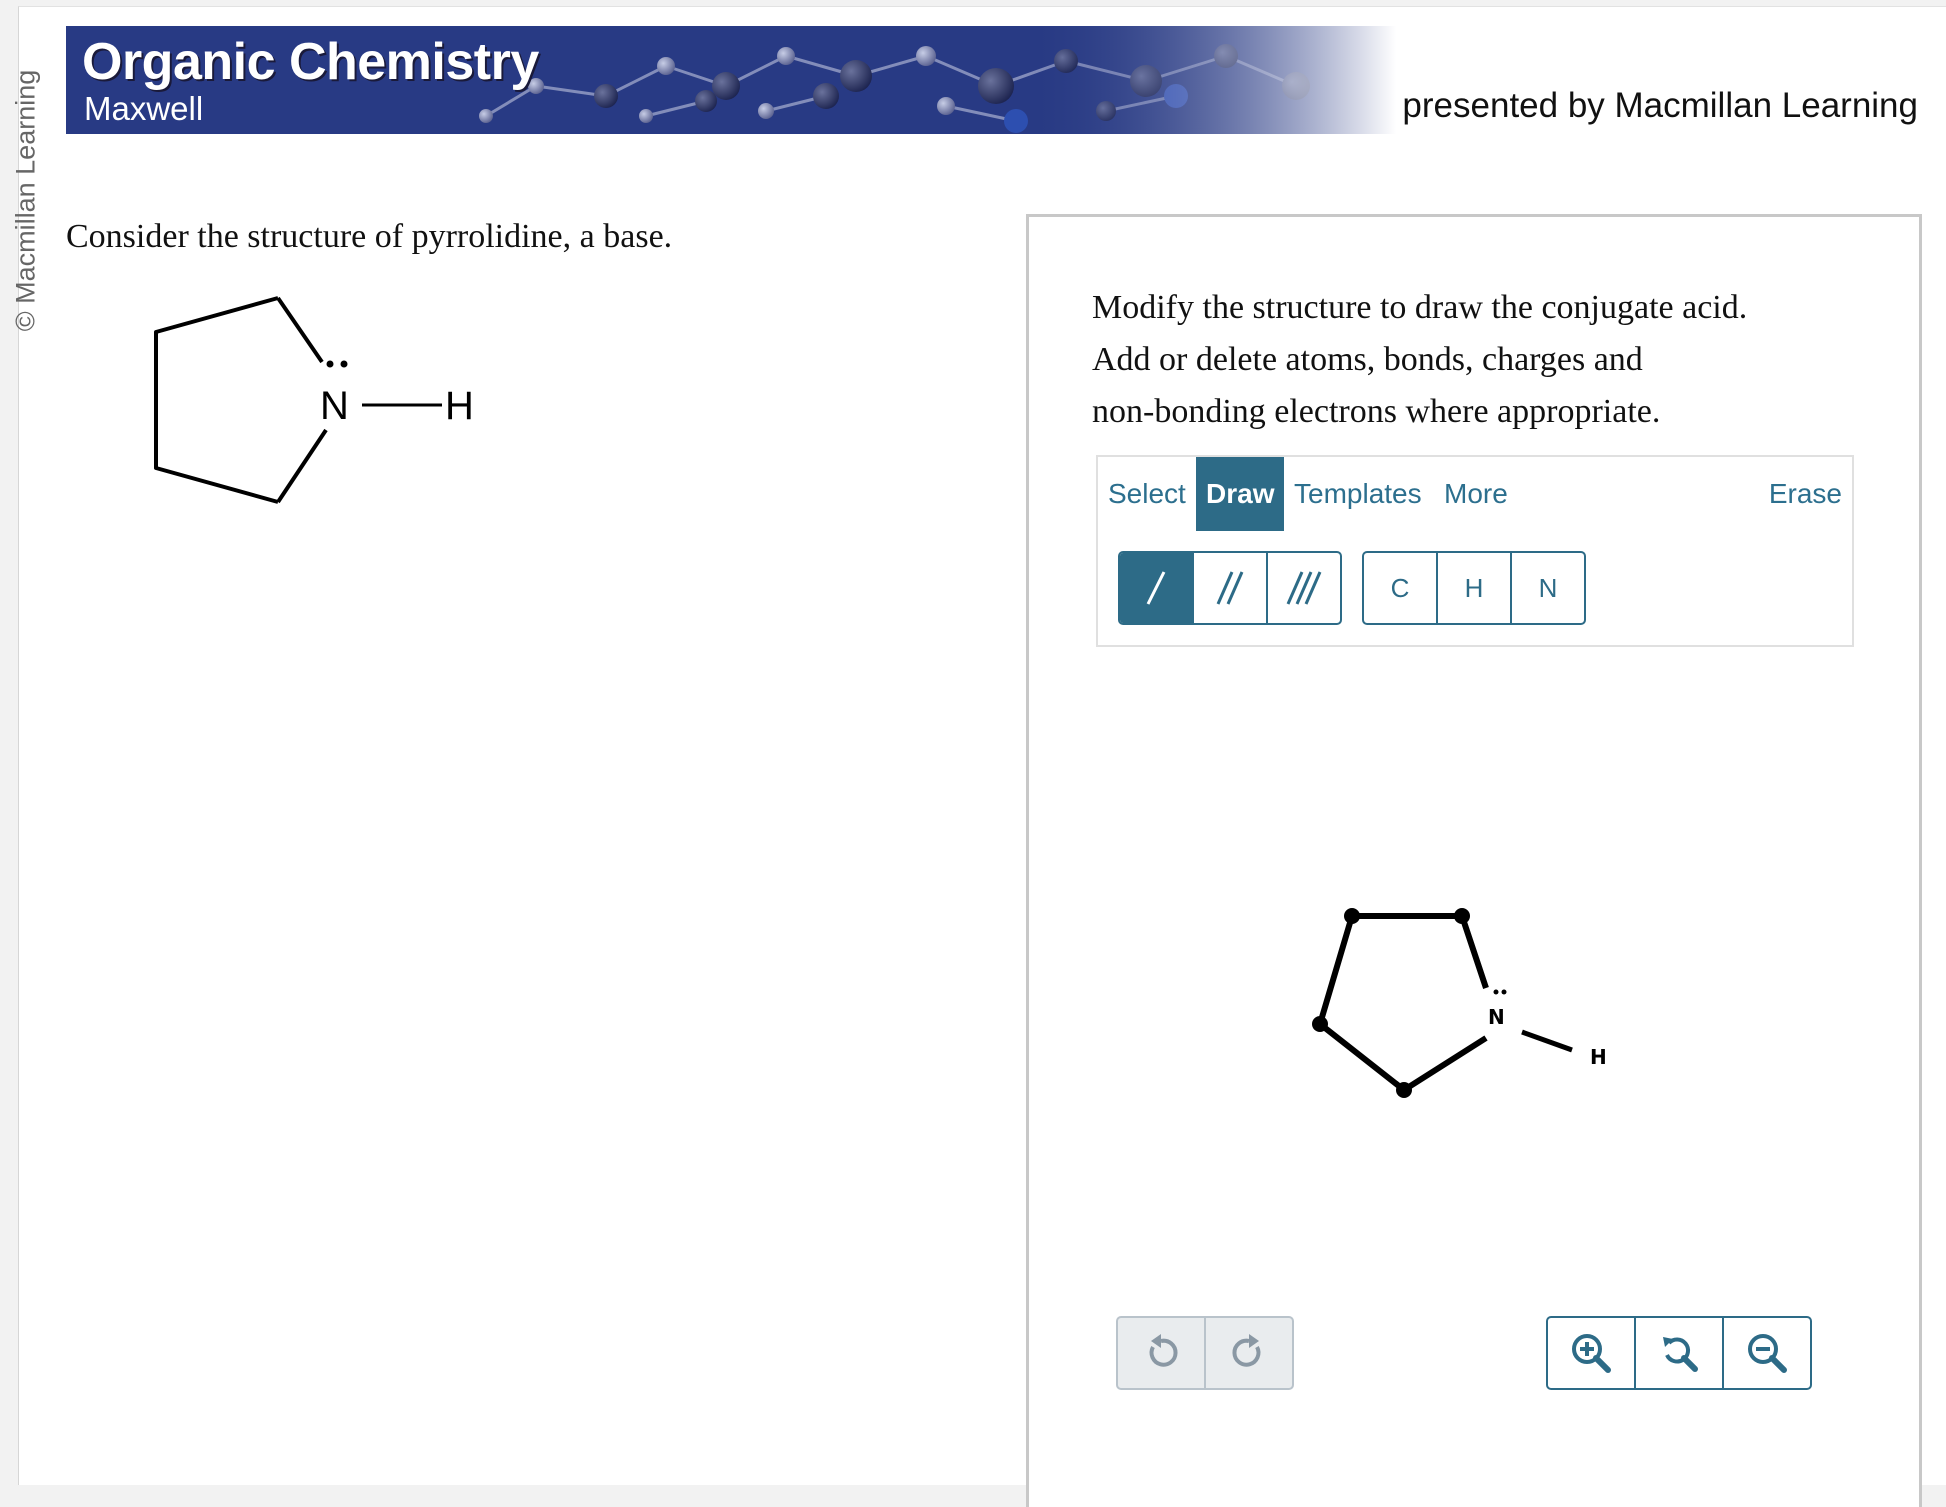 This screenshot has width=1946, height=1507. I want to click on zoom-out-button, so click(1767, 1353).